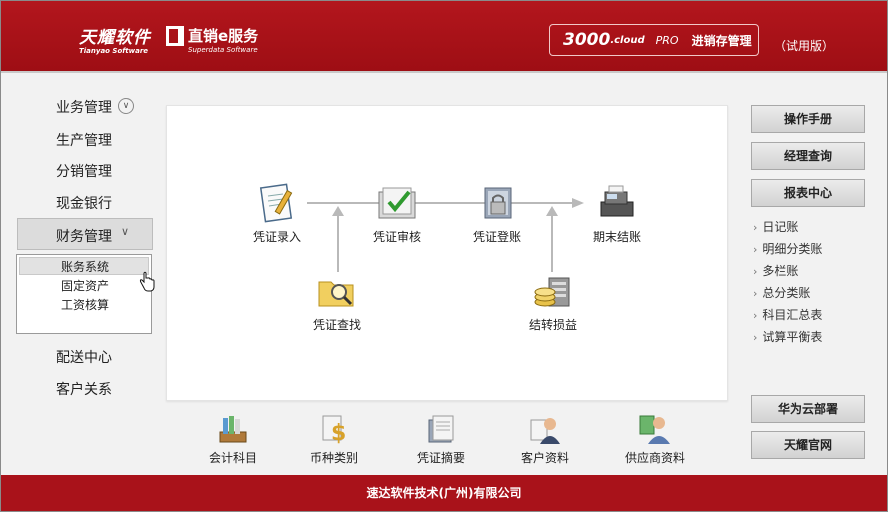  What do you see at coordinates (223, 36) in the screenshot?
I see `logo-service-text: 直销e服务` at bounding box center [223, 36].